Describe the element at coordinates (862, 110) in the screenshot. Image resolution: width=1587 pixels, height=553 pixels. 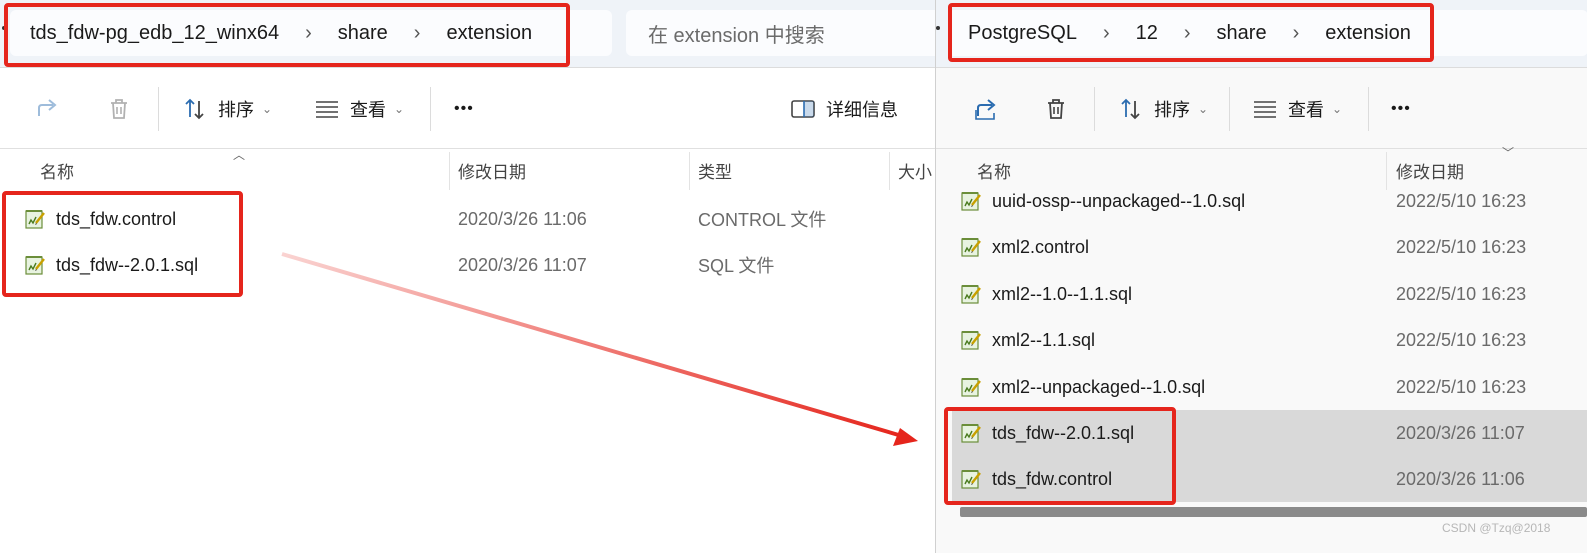
I see `details-label: 详细信息` at that location.